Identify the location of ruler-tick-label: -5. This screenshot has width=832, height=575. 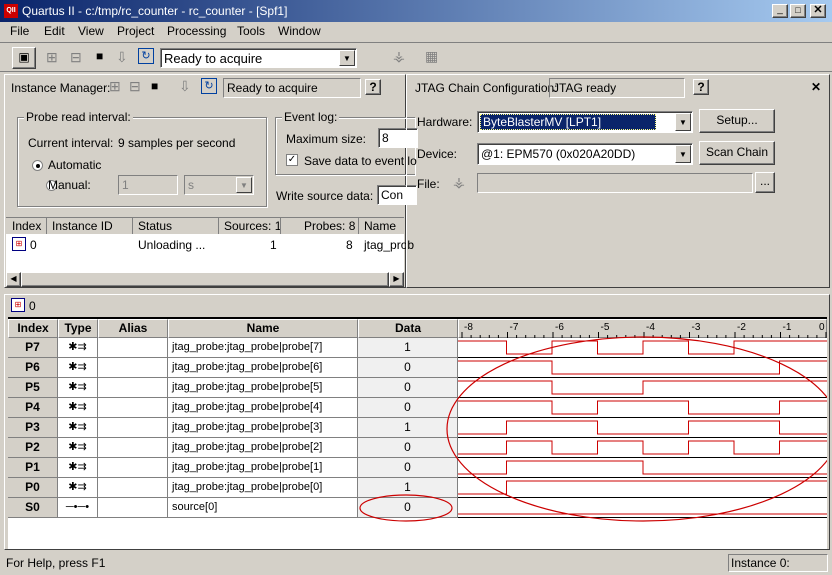
(605, 327).